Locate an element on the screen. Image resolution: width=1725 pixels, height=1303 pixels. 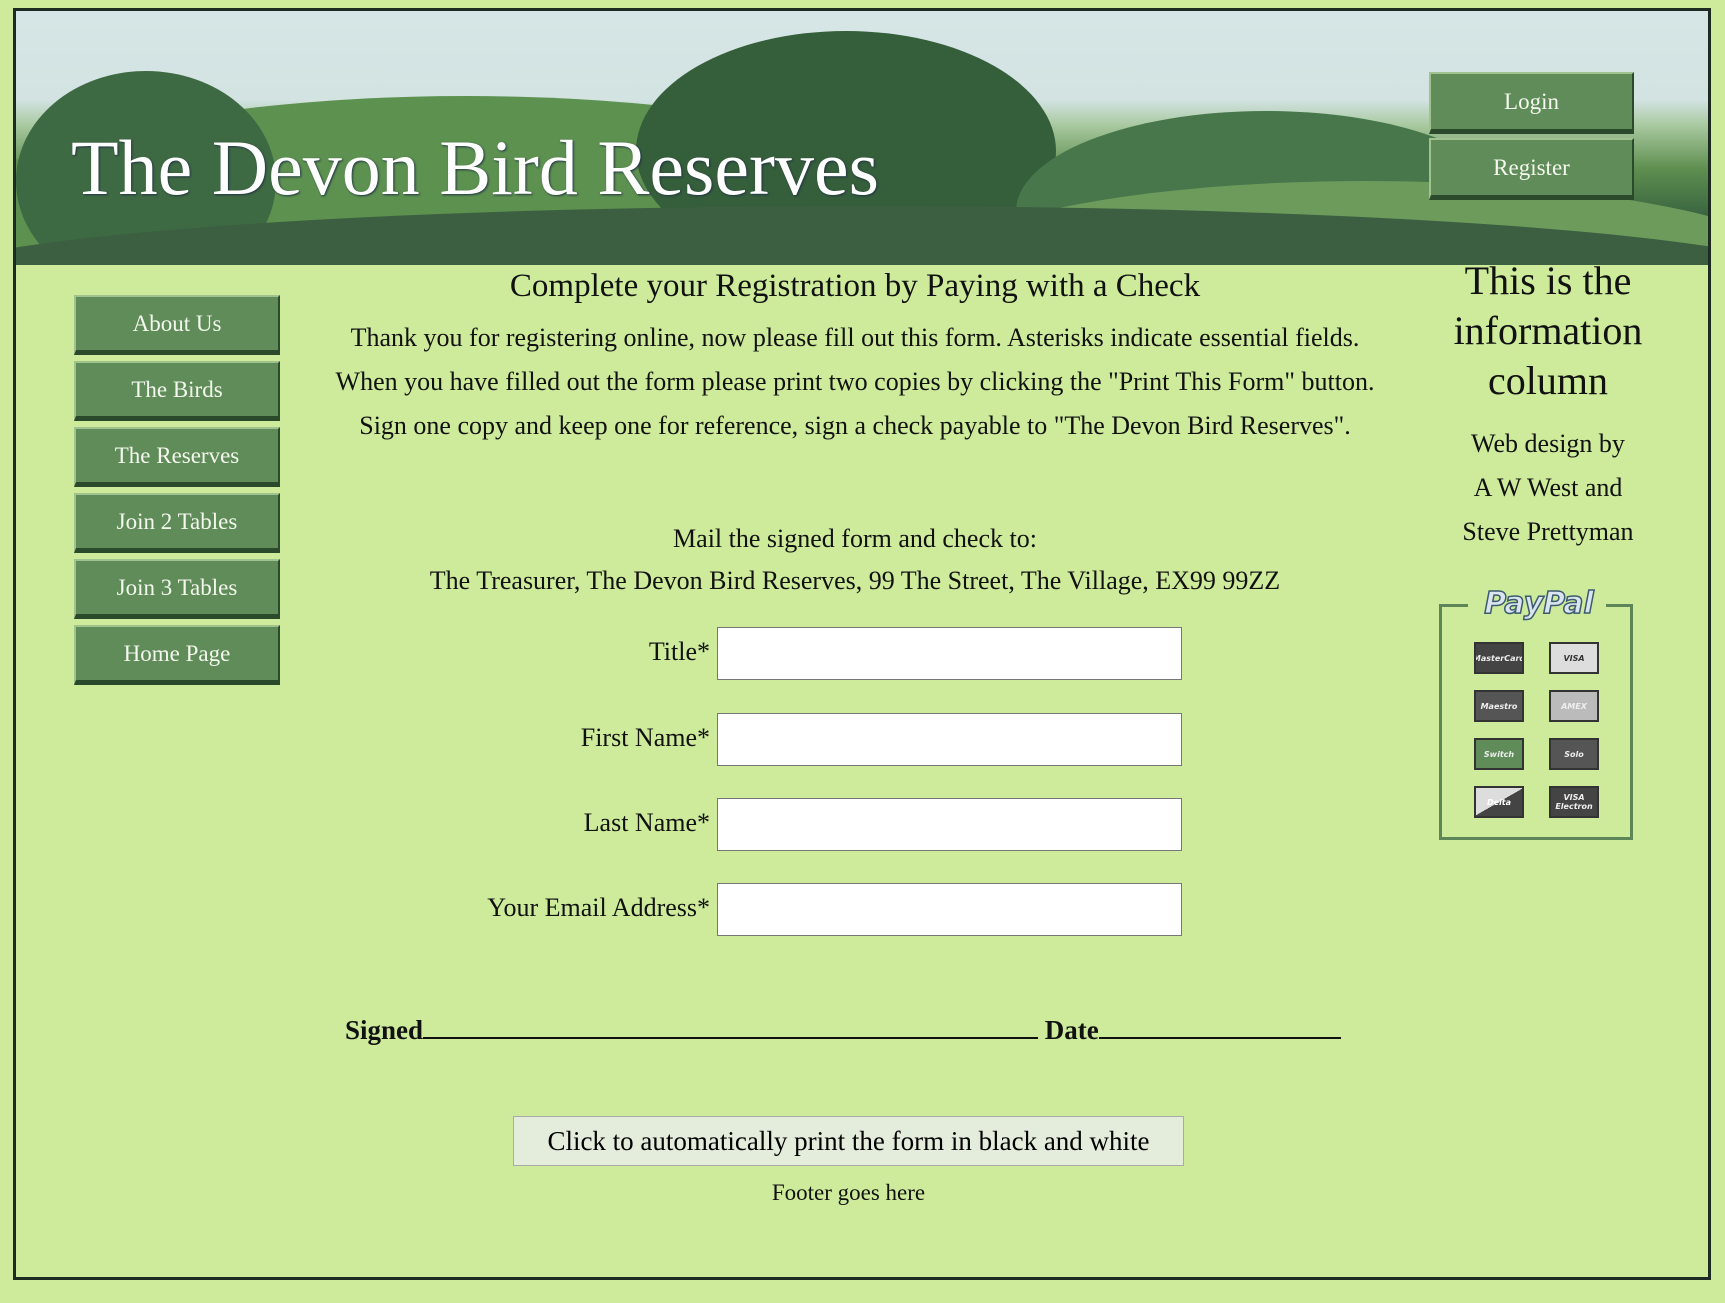
date-label: Date is located at coordinates (1071, 1030).